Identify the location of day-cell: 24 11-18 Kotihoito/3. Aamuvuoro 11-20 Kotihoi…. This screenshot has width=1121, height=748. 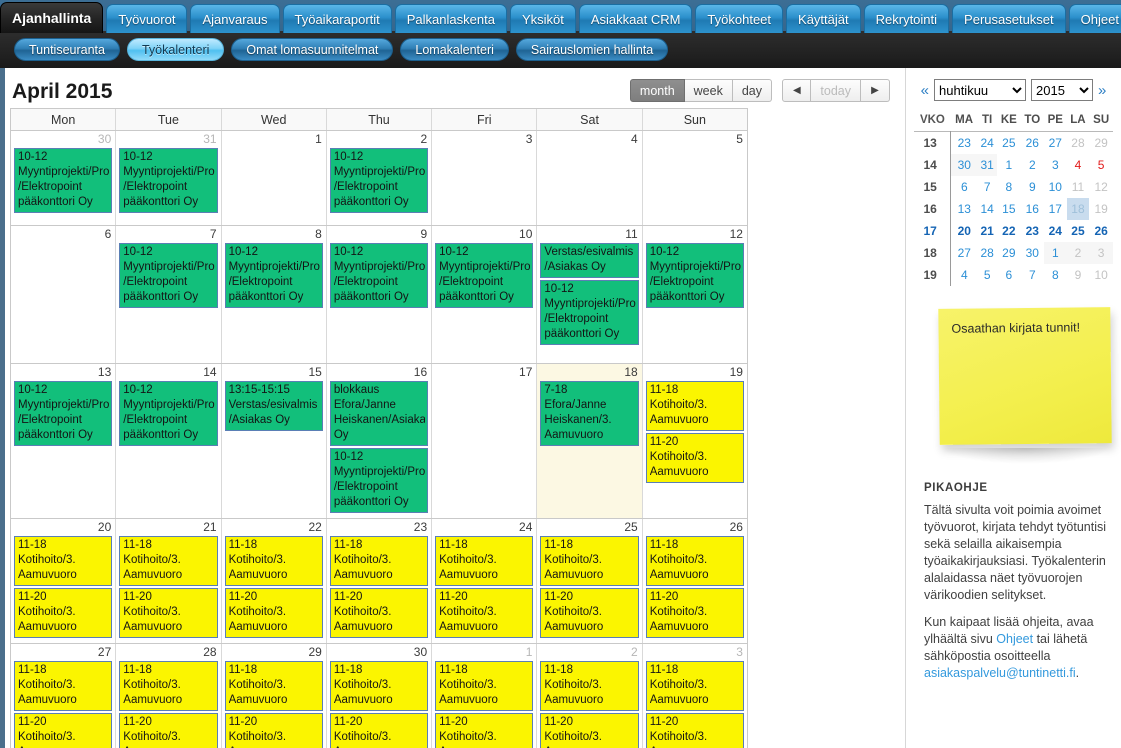
(484, 581).